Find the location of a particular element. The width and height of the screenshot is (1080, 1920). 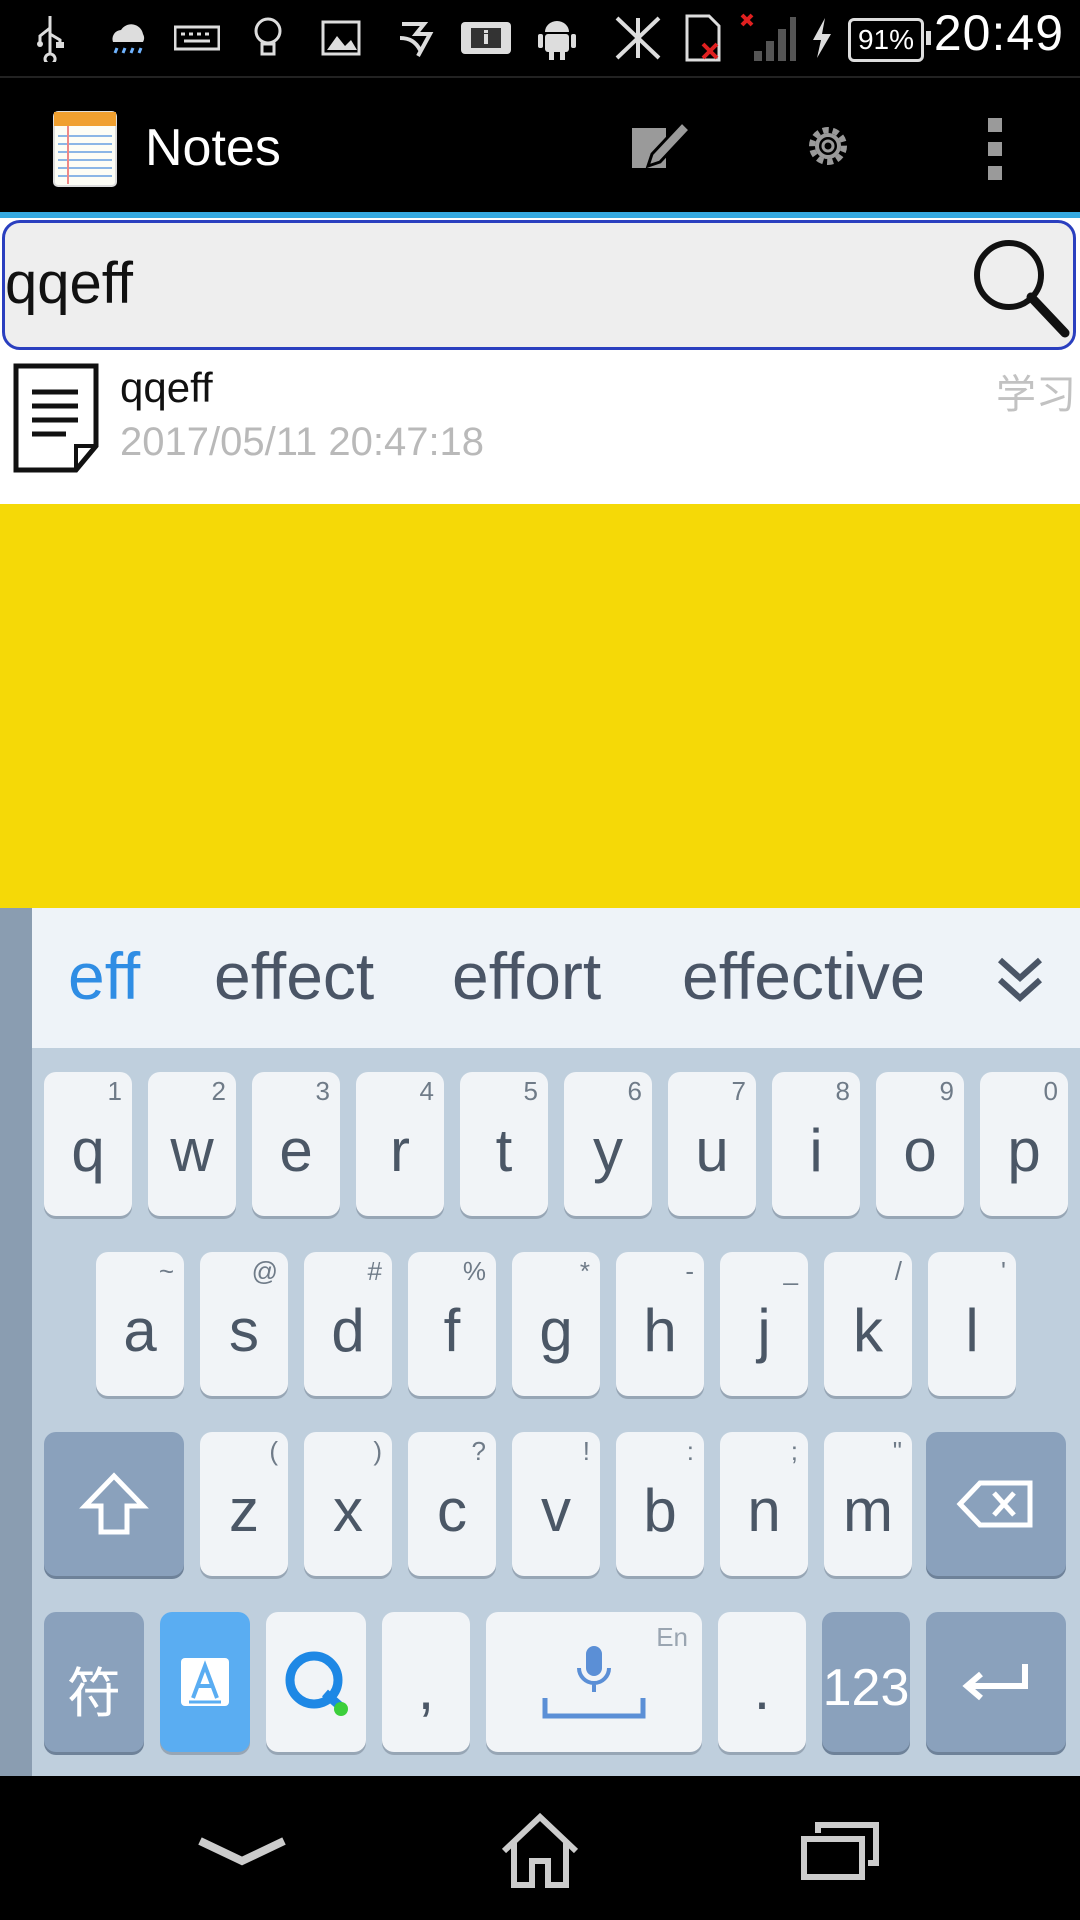

comma-key: , is located at coordinates (426, 1682).